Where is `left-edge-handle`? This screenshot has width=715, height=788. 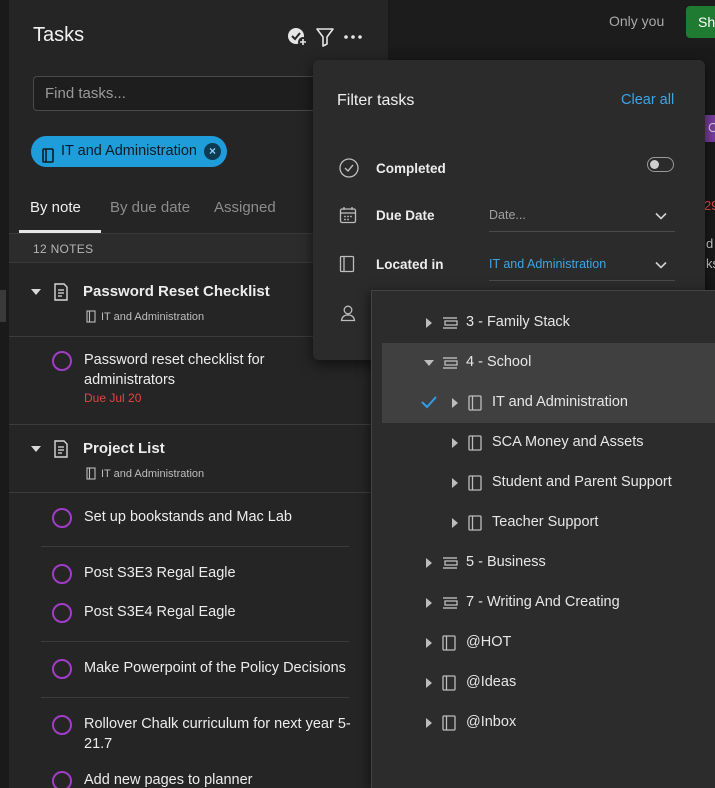 left-edge-handle is located at coordinates (3, 306).